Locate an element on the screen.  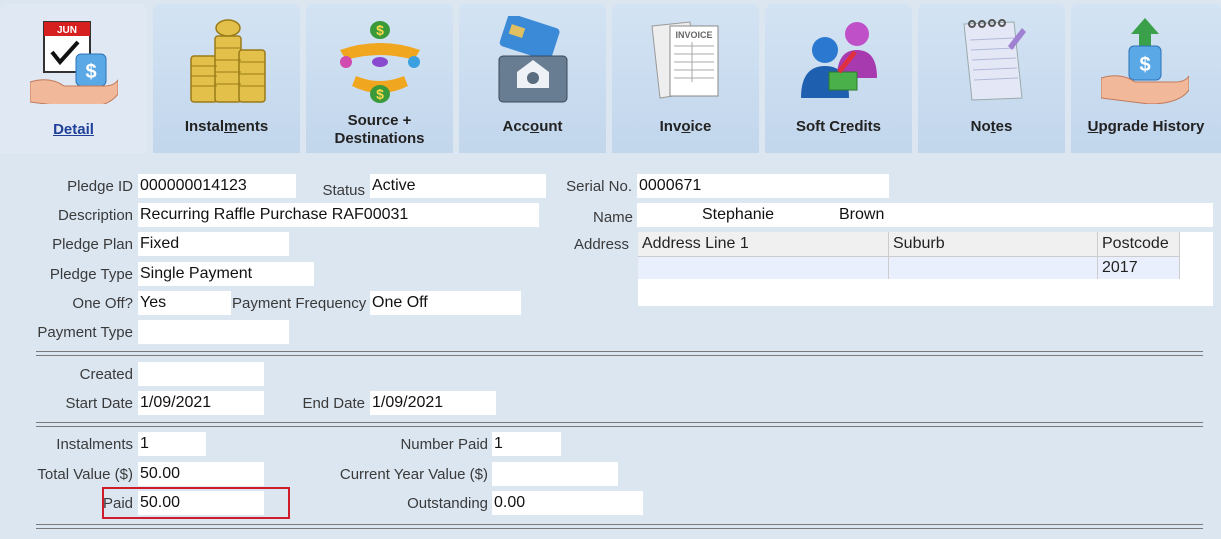
outstanding-label: Outstanding is located at coordinates (447, 503).